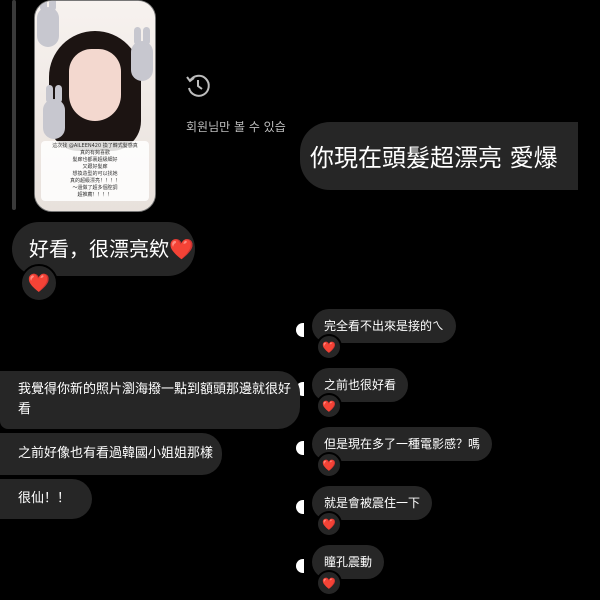  What do you see at coordinates (95, 85) in the screenshot?
I see `story-face` at bounding box center [95, 85].